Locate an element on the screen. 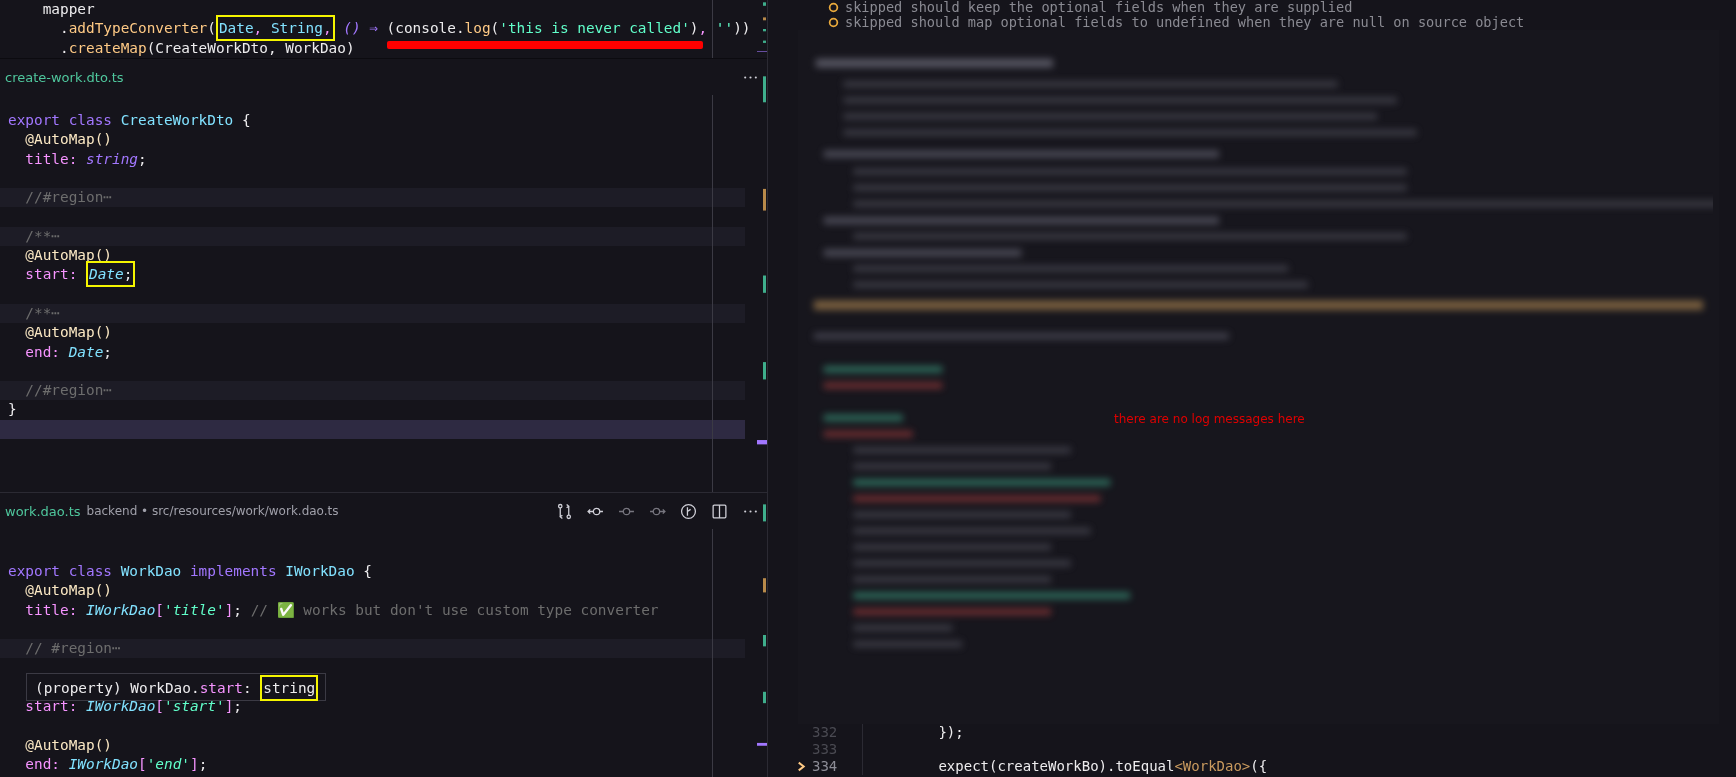 Image resolution: width=1736 pixels, height=777 pixels. code-line: mapper is located at coordinates (68, 9).